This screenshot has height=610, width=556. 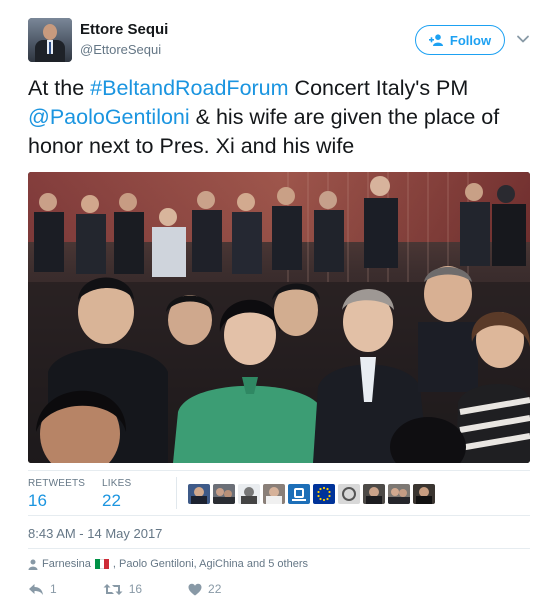 I want to click on reply-icon, so click(x=36, y=589).